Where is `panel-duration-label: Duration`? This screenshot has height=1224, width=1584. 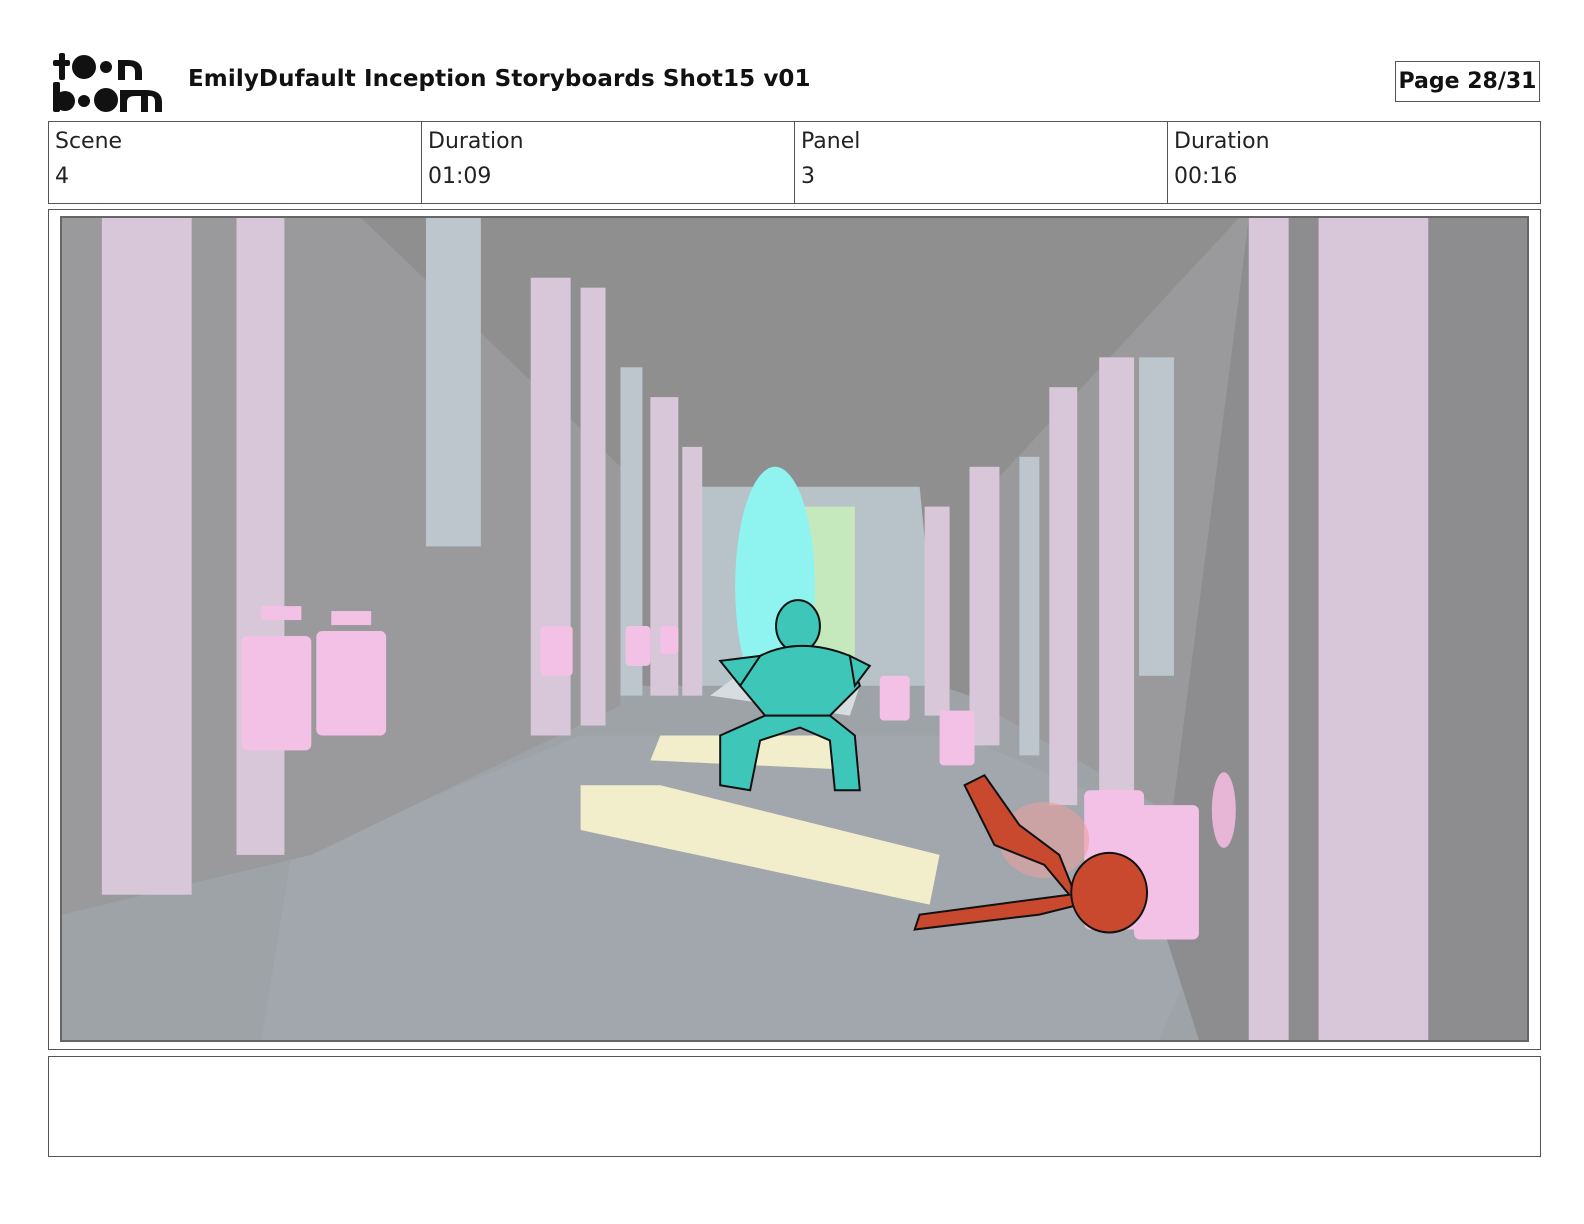 panel-duration-label: Duration is located at coordinates (1222, 141).